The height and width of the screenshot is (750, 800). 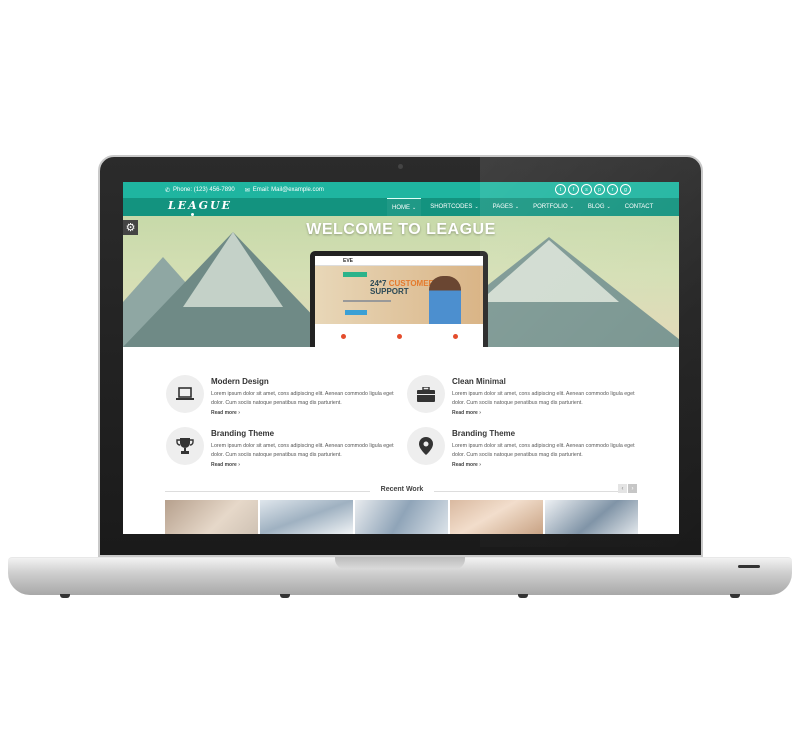 What do you see at coordinates (445, 300) in the screenshot?
I see `mockup-person-image` at bounding box center [445, 300].